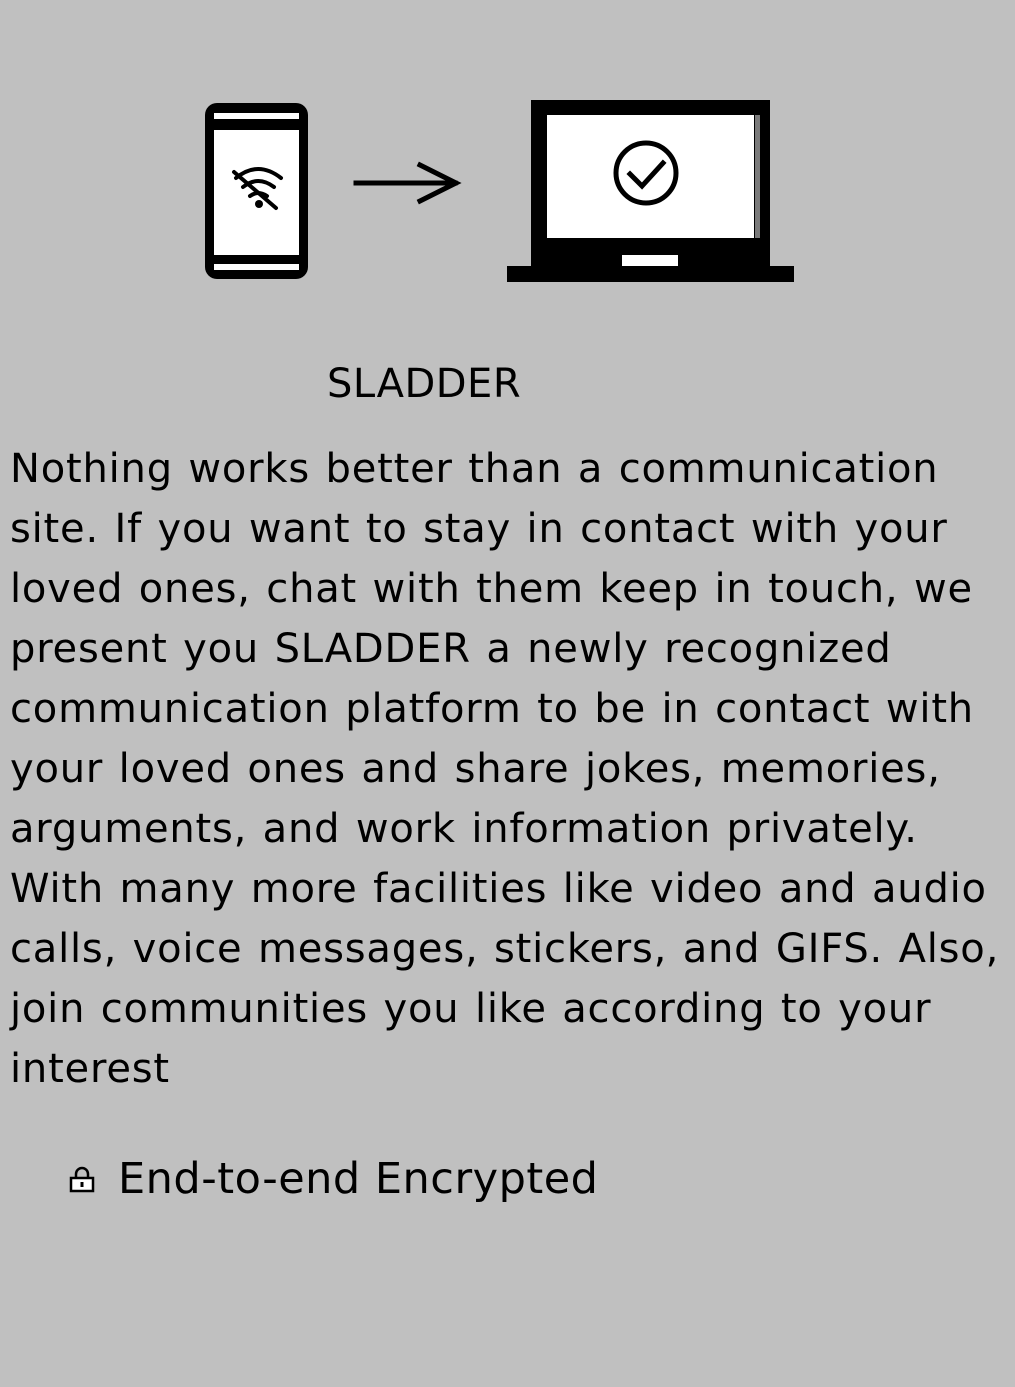 Image resolution: width=1015 pixels, height=1387 pixels. I want to click on lock-icon, so click(82, 1179).